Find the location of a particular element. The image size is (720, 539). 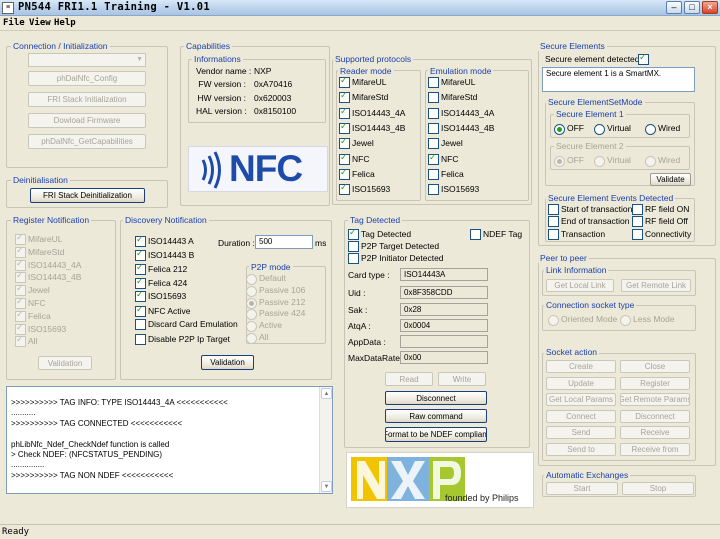

stack-init-button: FRI Stack Initialization is located at coordinates (87, 99).